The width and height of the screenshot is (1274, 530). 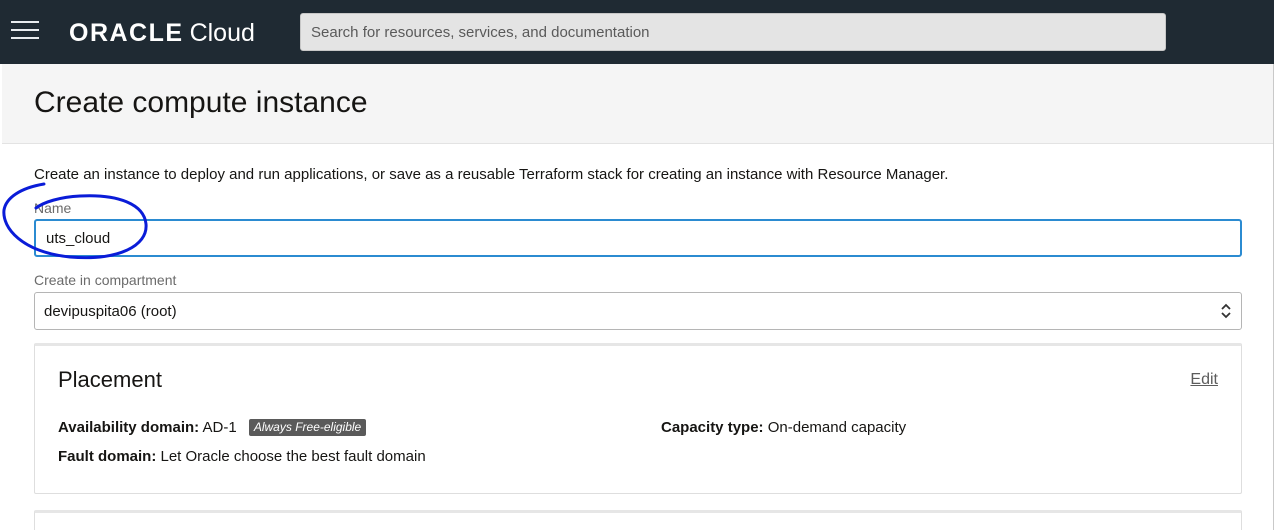 I want to click on fault-domain-value: Let Oracle choose the best fault domain, so click(x=293, y=456).